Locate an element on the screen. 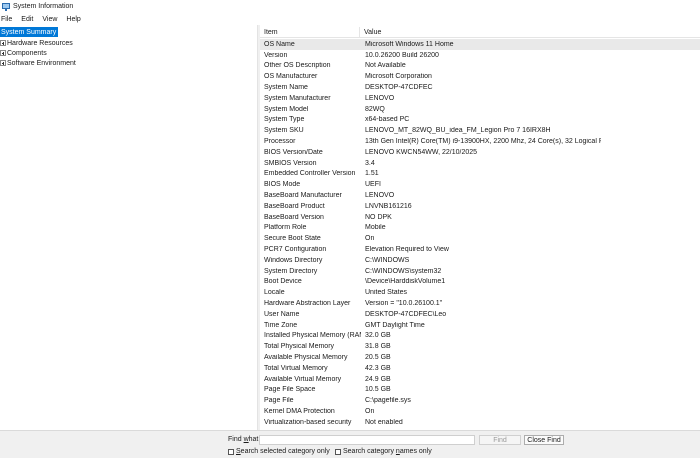 The width and height of the screenshot is (700, 458). table-row: Page File Space 10.5 GB is located at coordinates (480, 390).